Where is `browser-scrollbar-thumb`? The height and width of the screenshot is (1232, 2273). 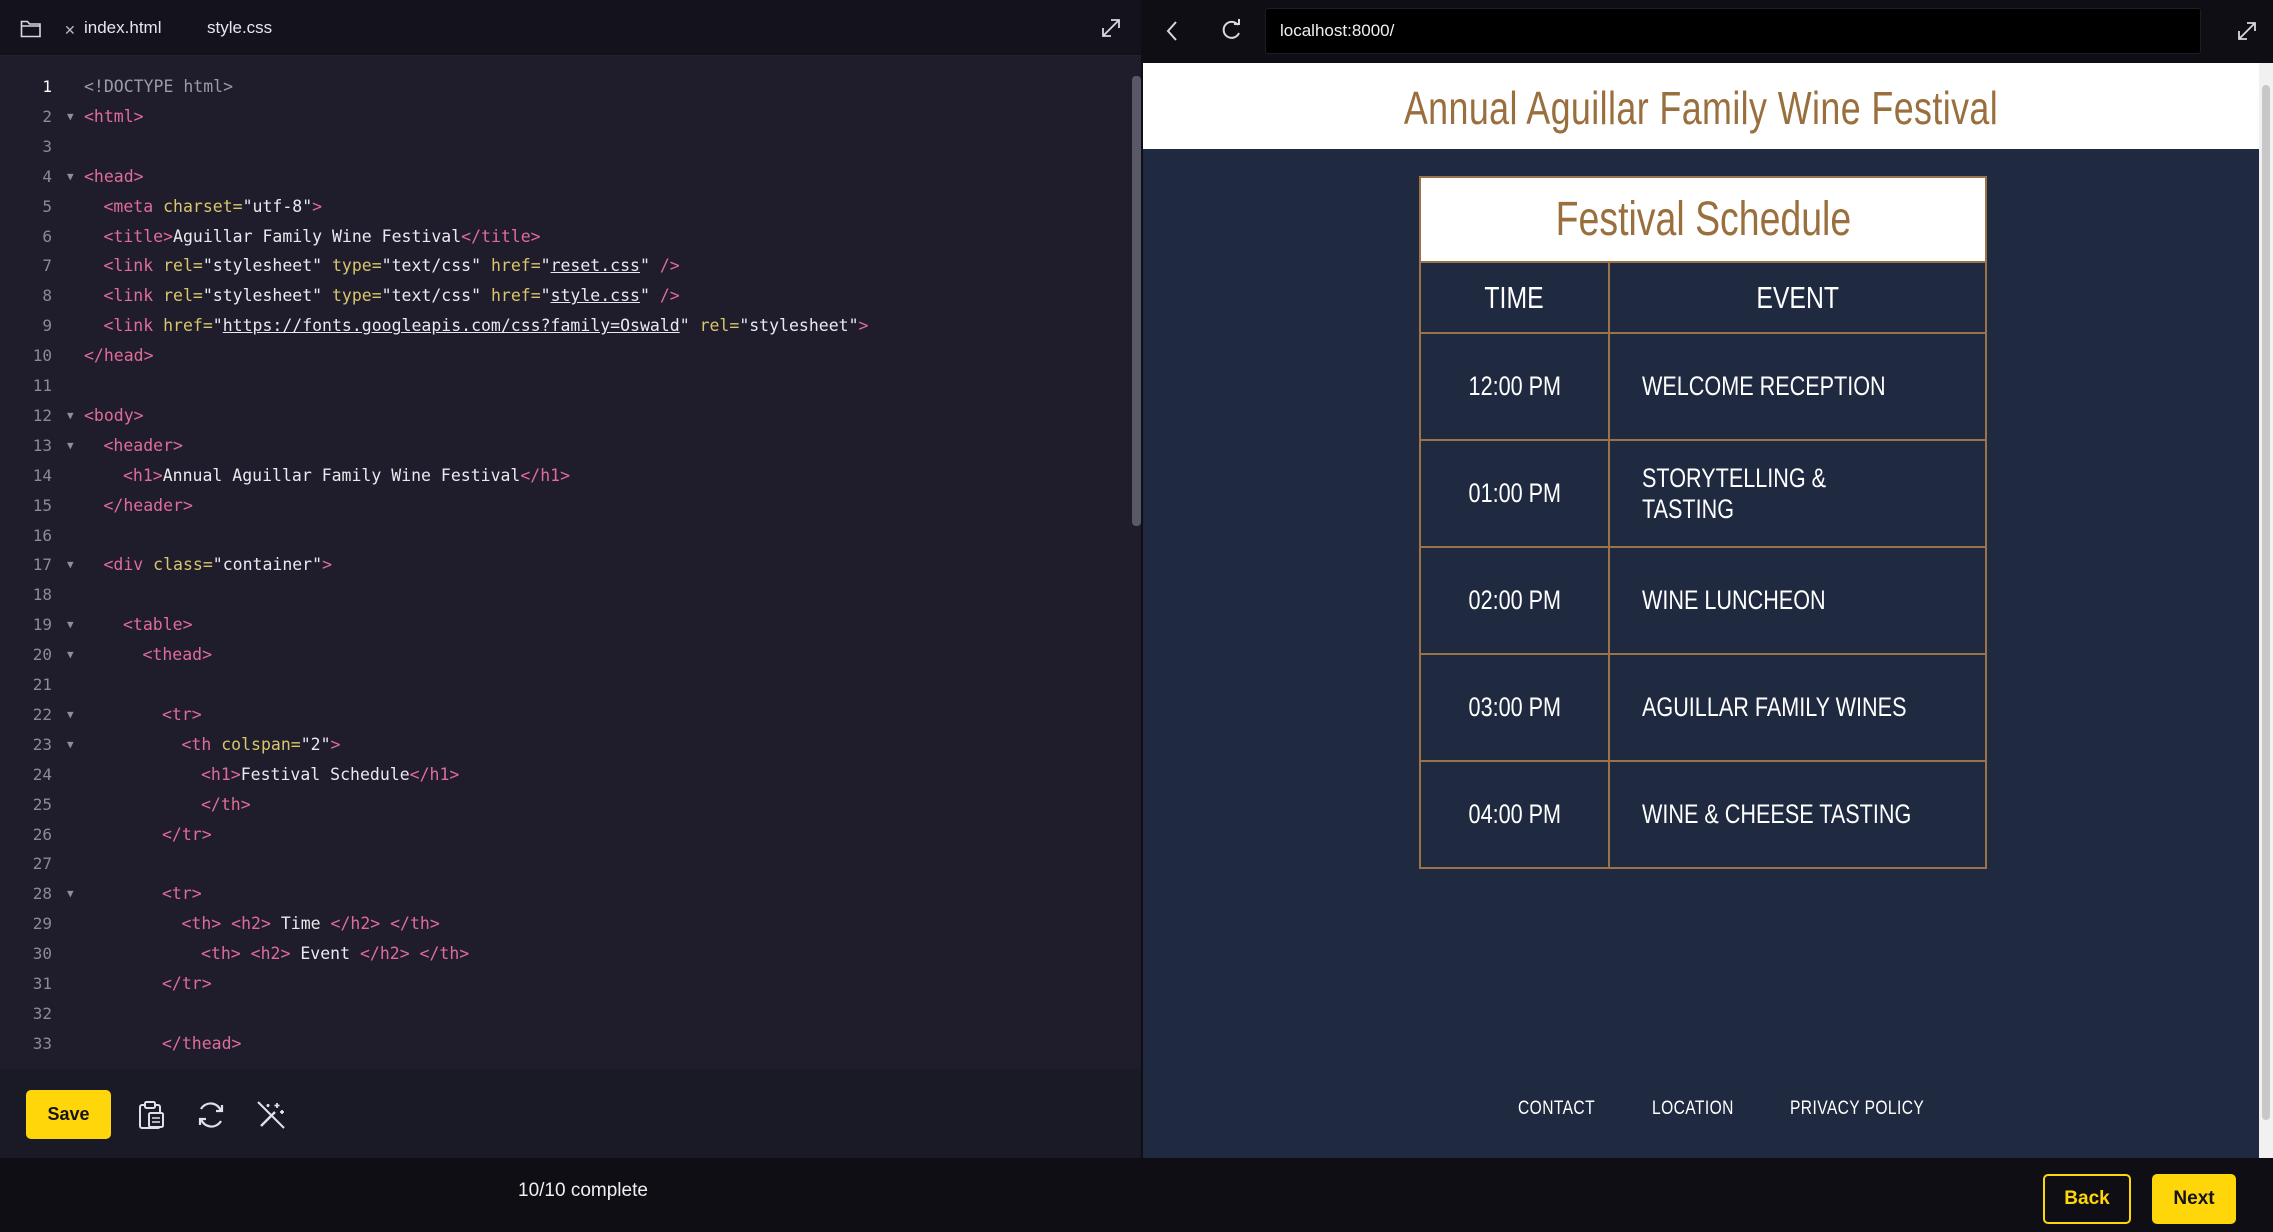
browser-scrollbar-thumb is located at coordinates (2266, 602).